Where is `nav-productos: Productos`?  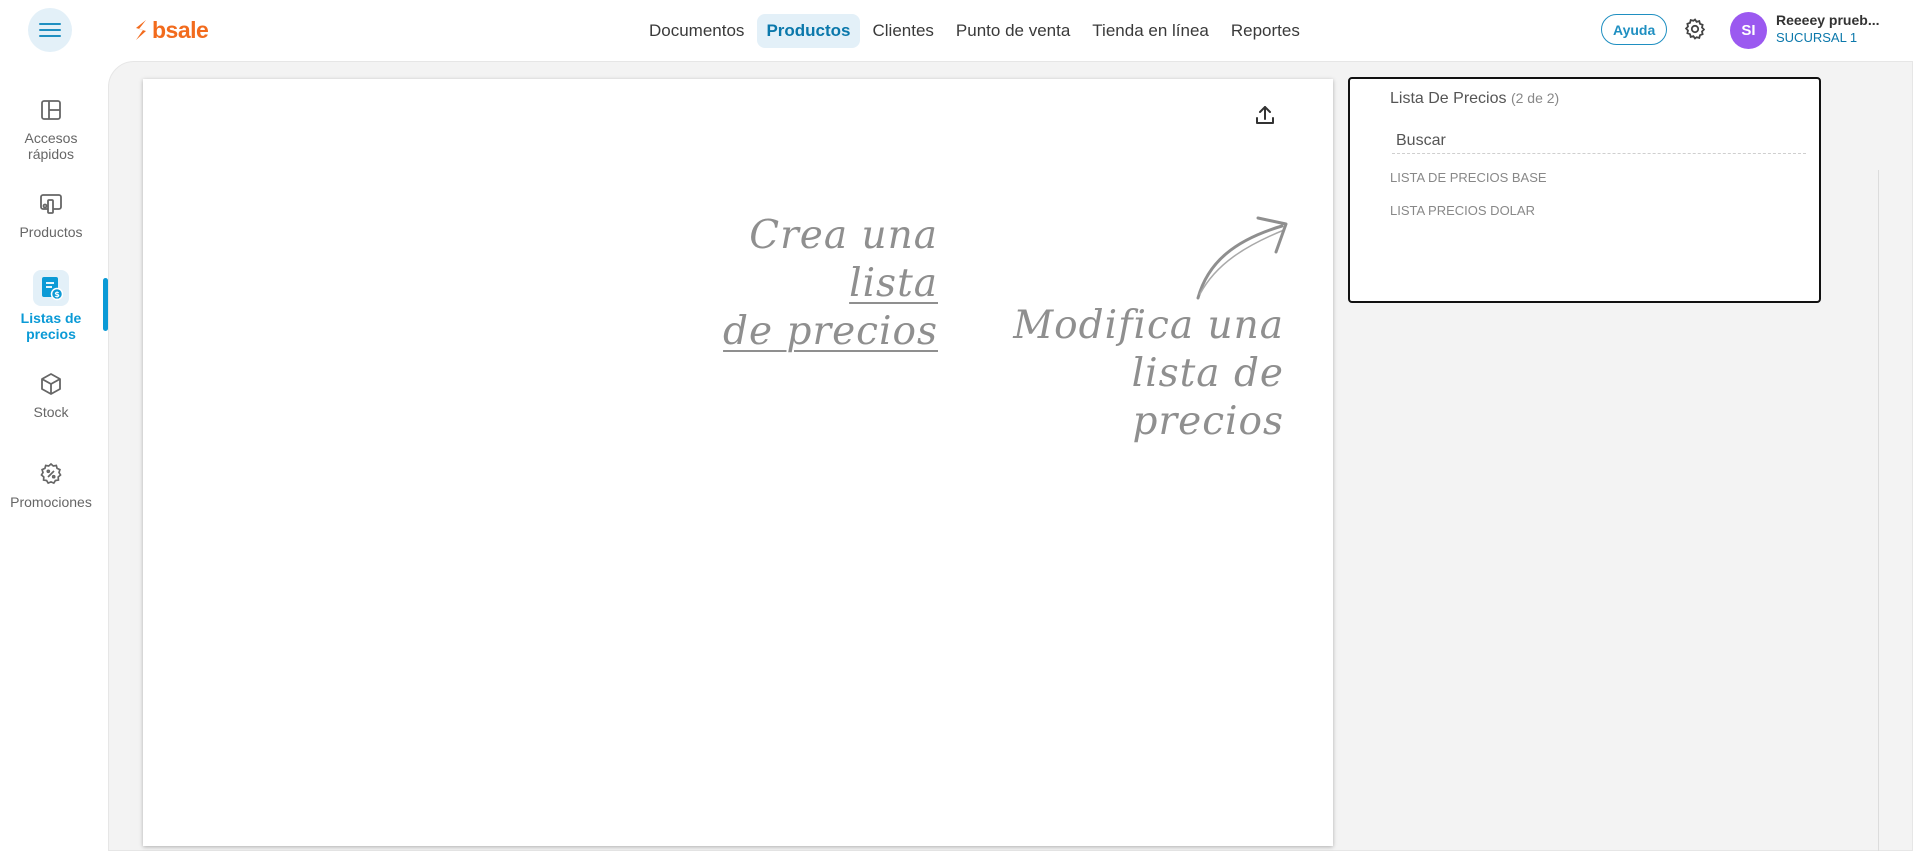 nav-productos: Productos is located at coordinates (808, 31).